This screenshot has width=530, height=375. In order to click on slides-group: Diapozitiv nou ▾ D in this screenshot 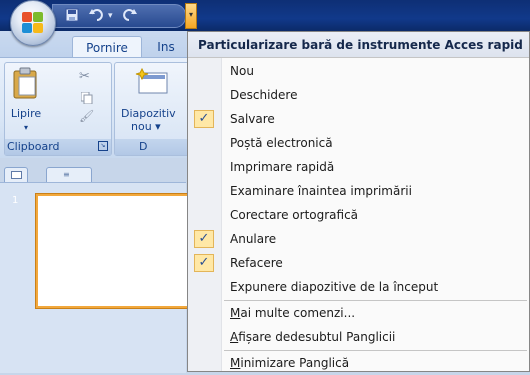, I will do `click(155, 109)`.